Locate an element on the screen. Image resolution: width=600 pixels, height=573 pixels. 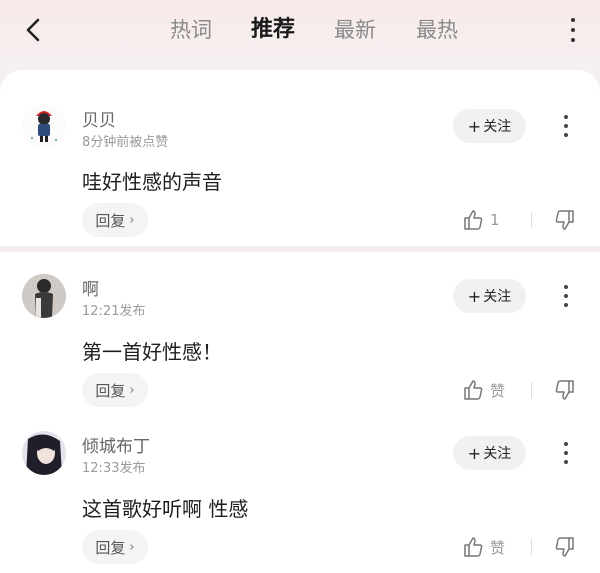
comment-text: 这首歌好听啊 性感 is located at coordinates (165, 509).